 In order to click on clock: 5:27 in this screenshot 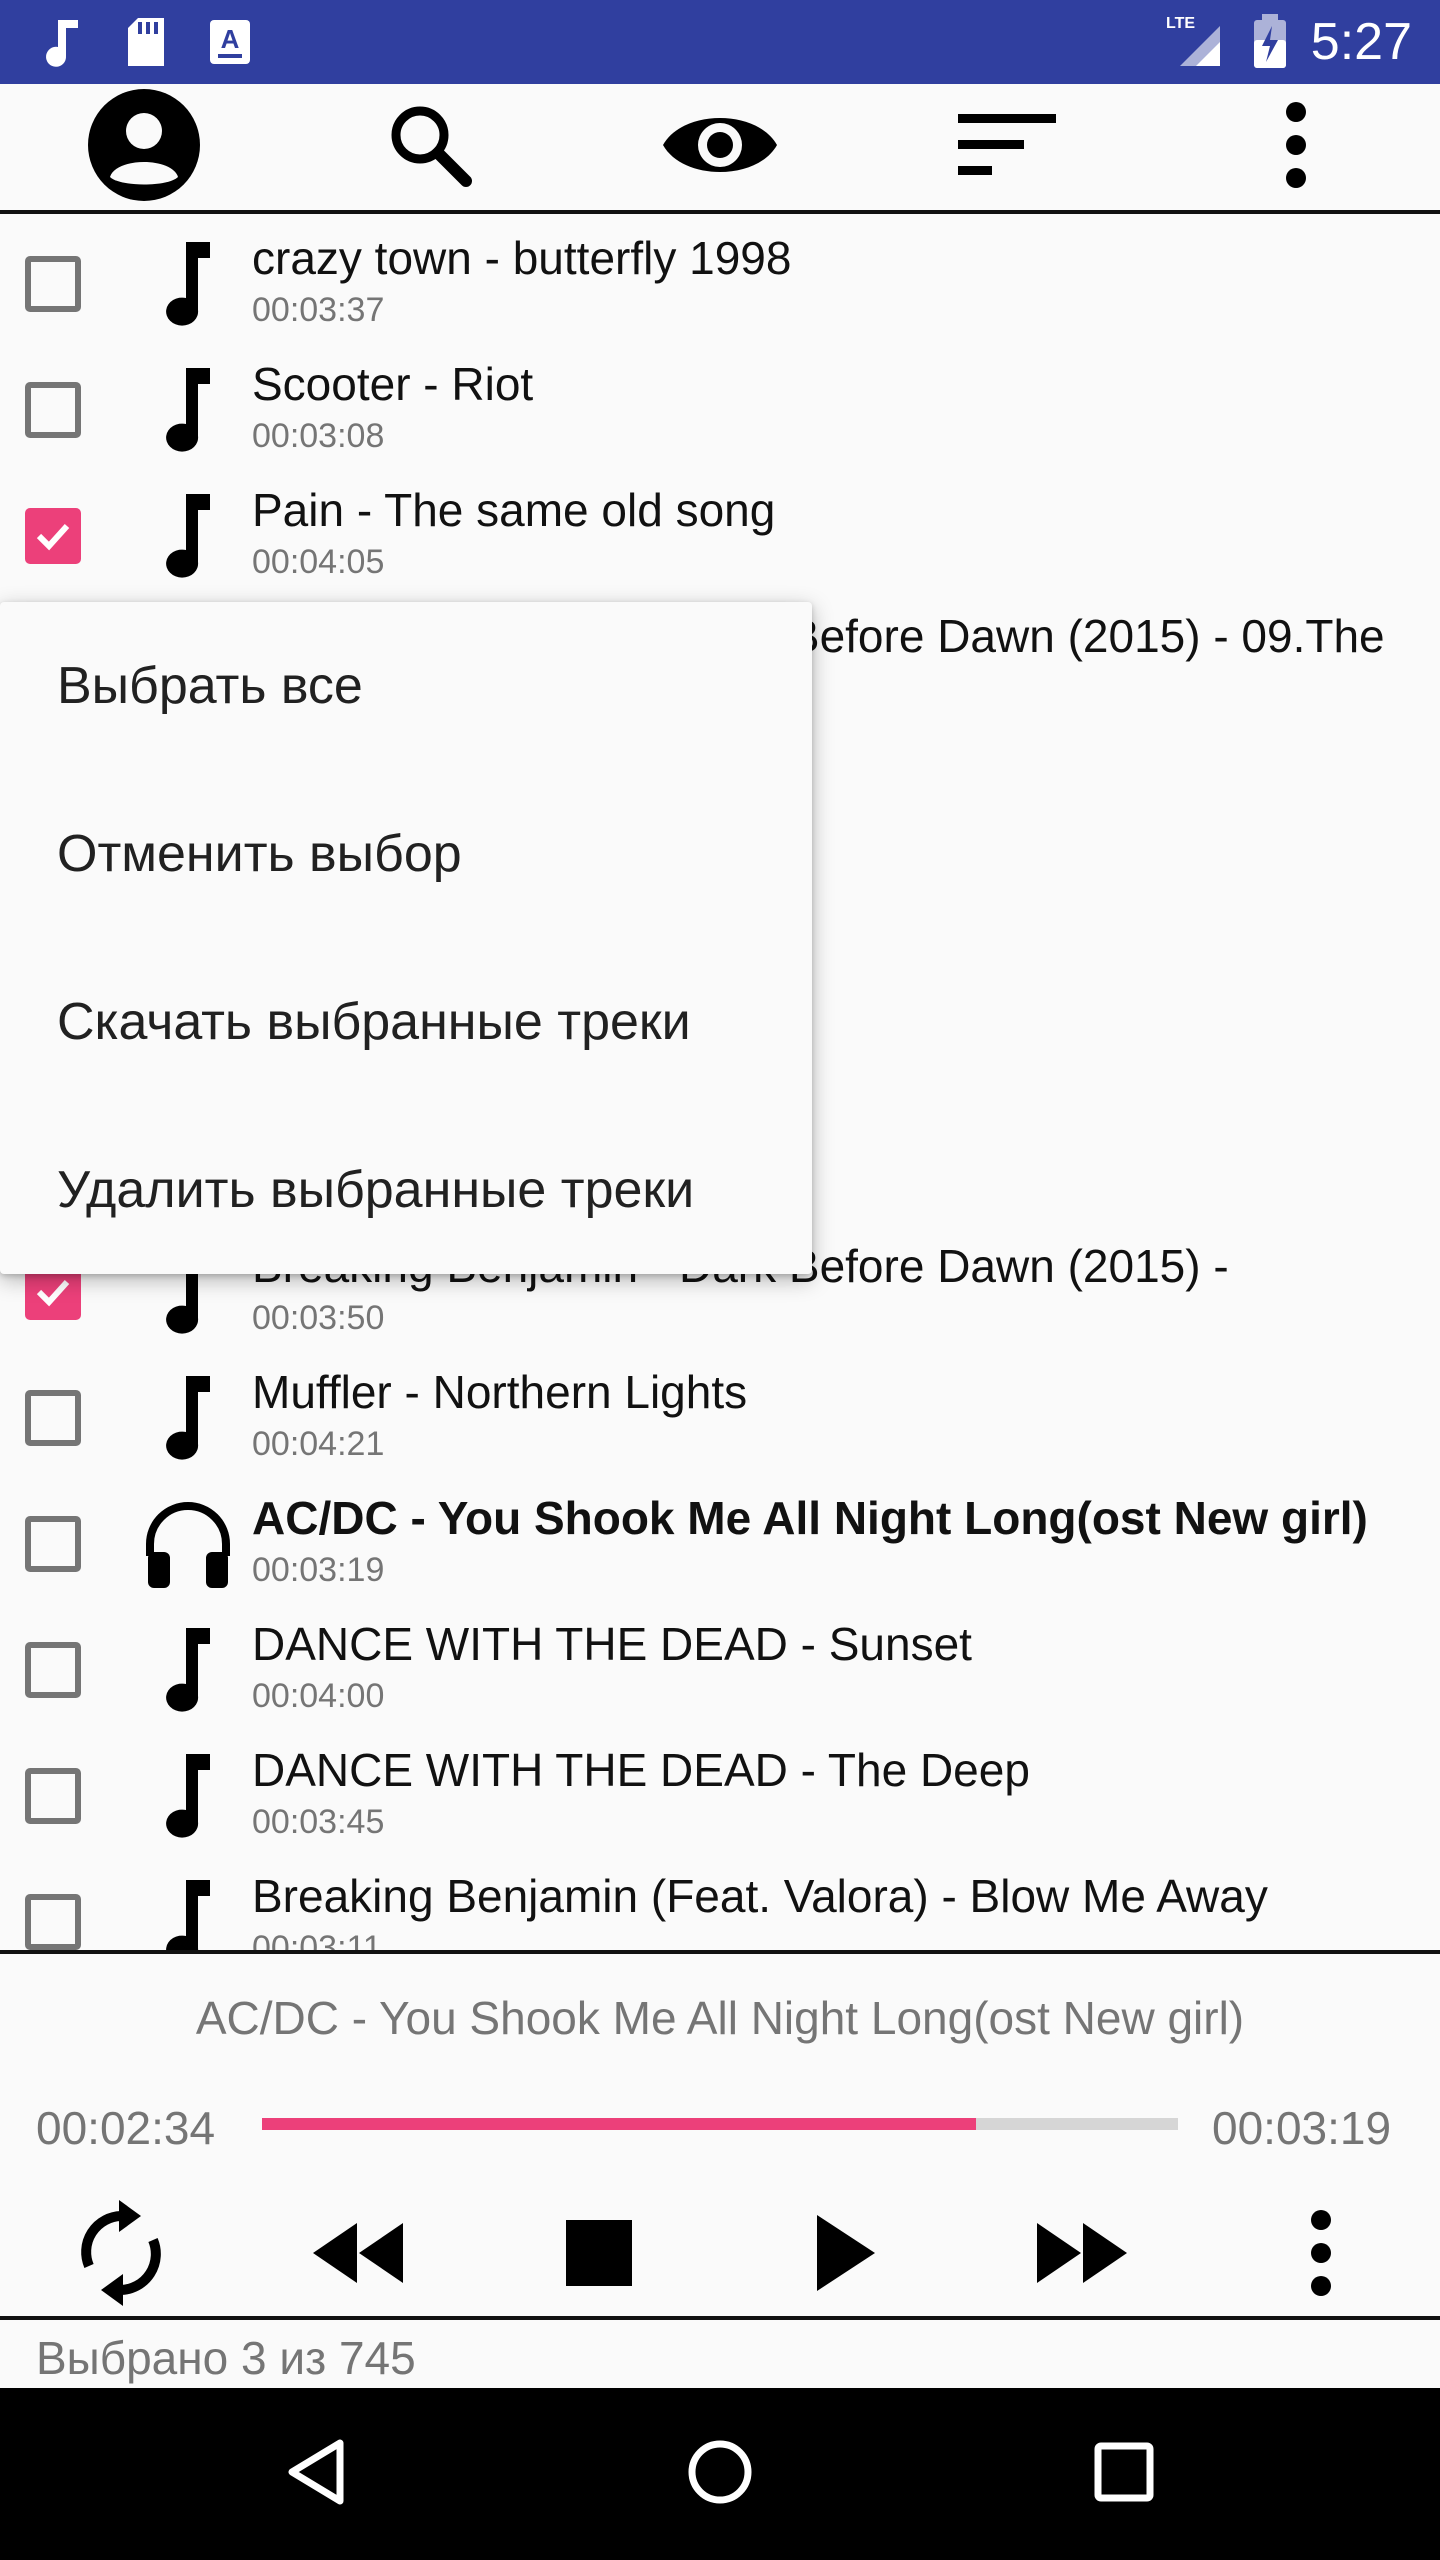, I will do `click(1361, 42)`.